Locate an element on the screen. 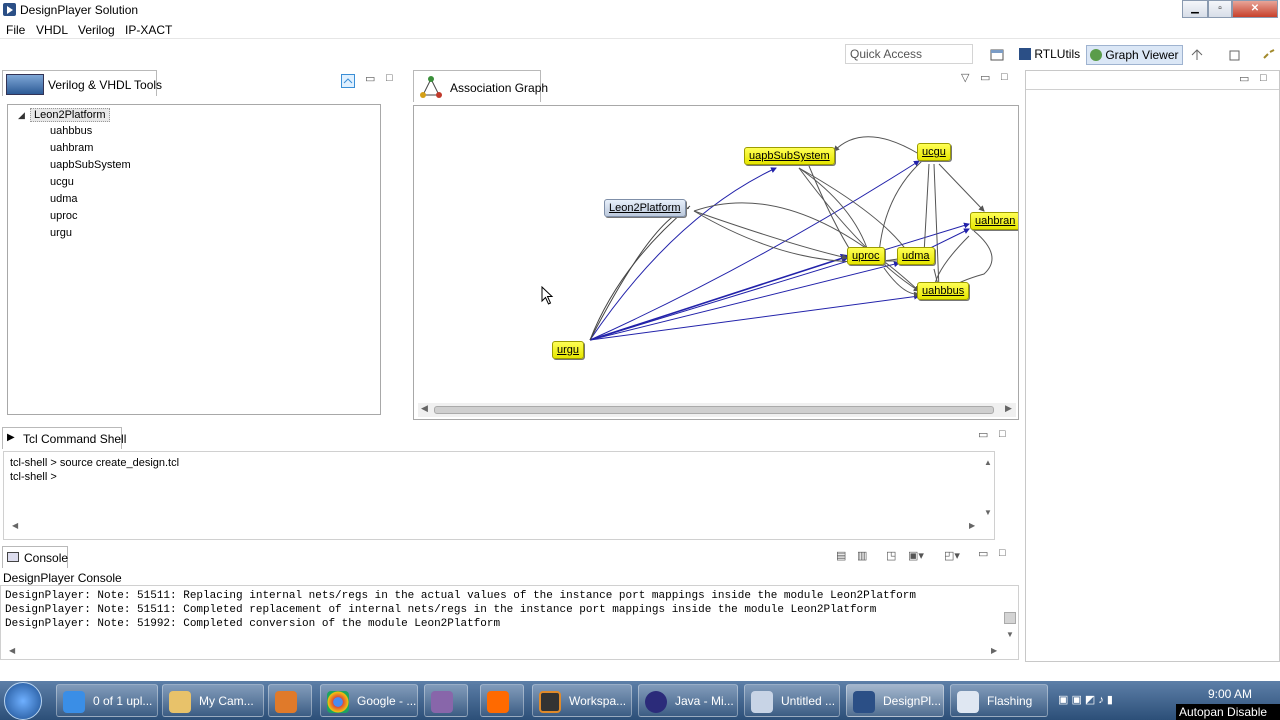 This screenshot has width=1280, height=720. rtlutils-button: RTLUtils is located at coordinates (1049, 55).